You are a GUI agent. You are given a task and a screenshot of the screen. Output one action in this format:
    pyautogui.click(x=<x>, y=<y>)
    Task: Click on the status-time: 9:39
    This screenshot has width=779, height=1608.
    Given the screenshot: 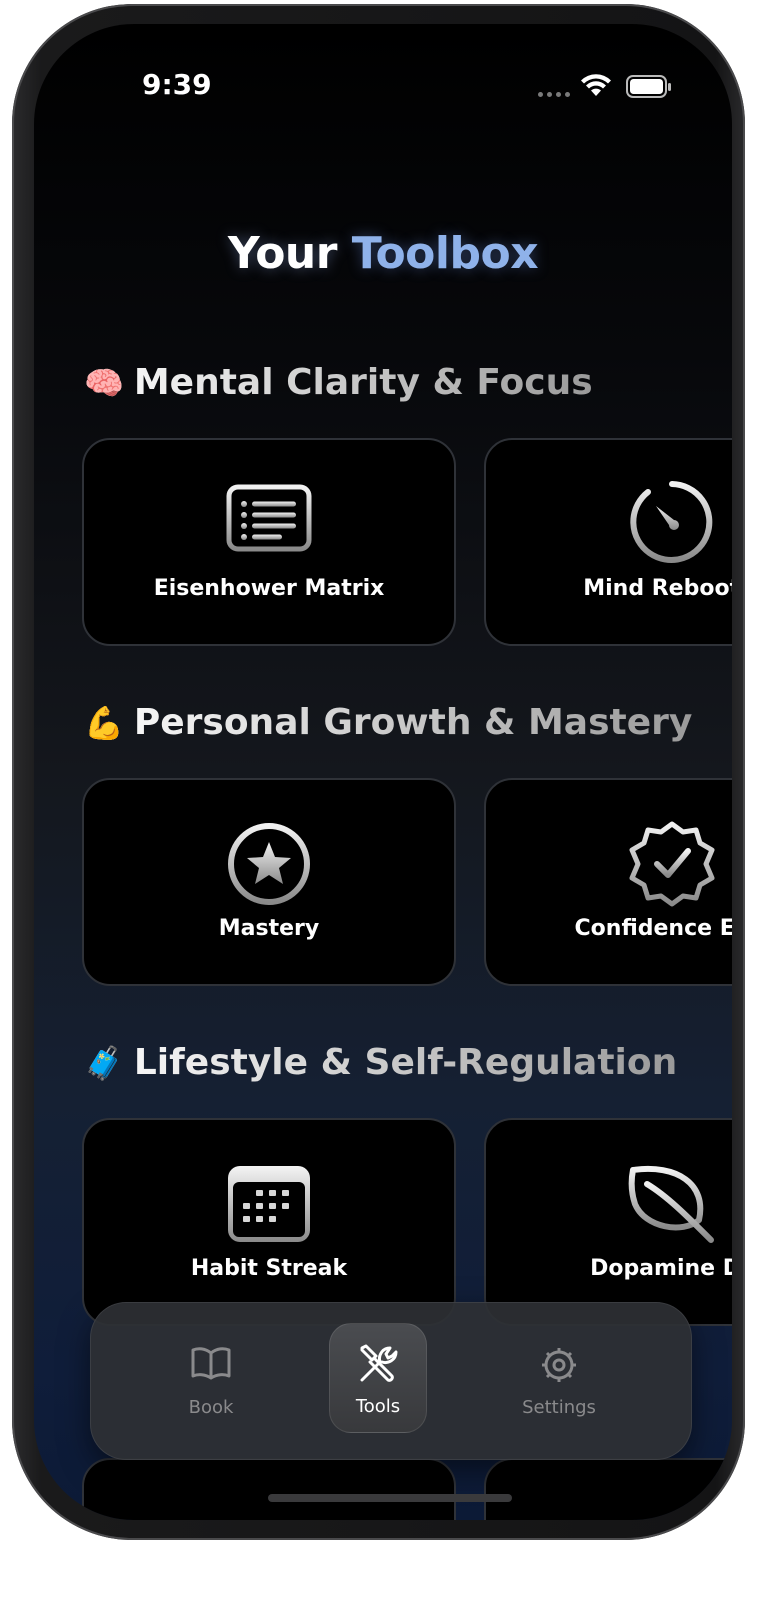 What is the action you would take?
    pyautogui.click(x=177, y=84)
    